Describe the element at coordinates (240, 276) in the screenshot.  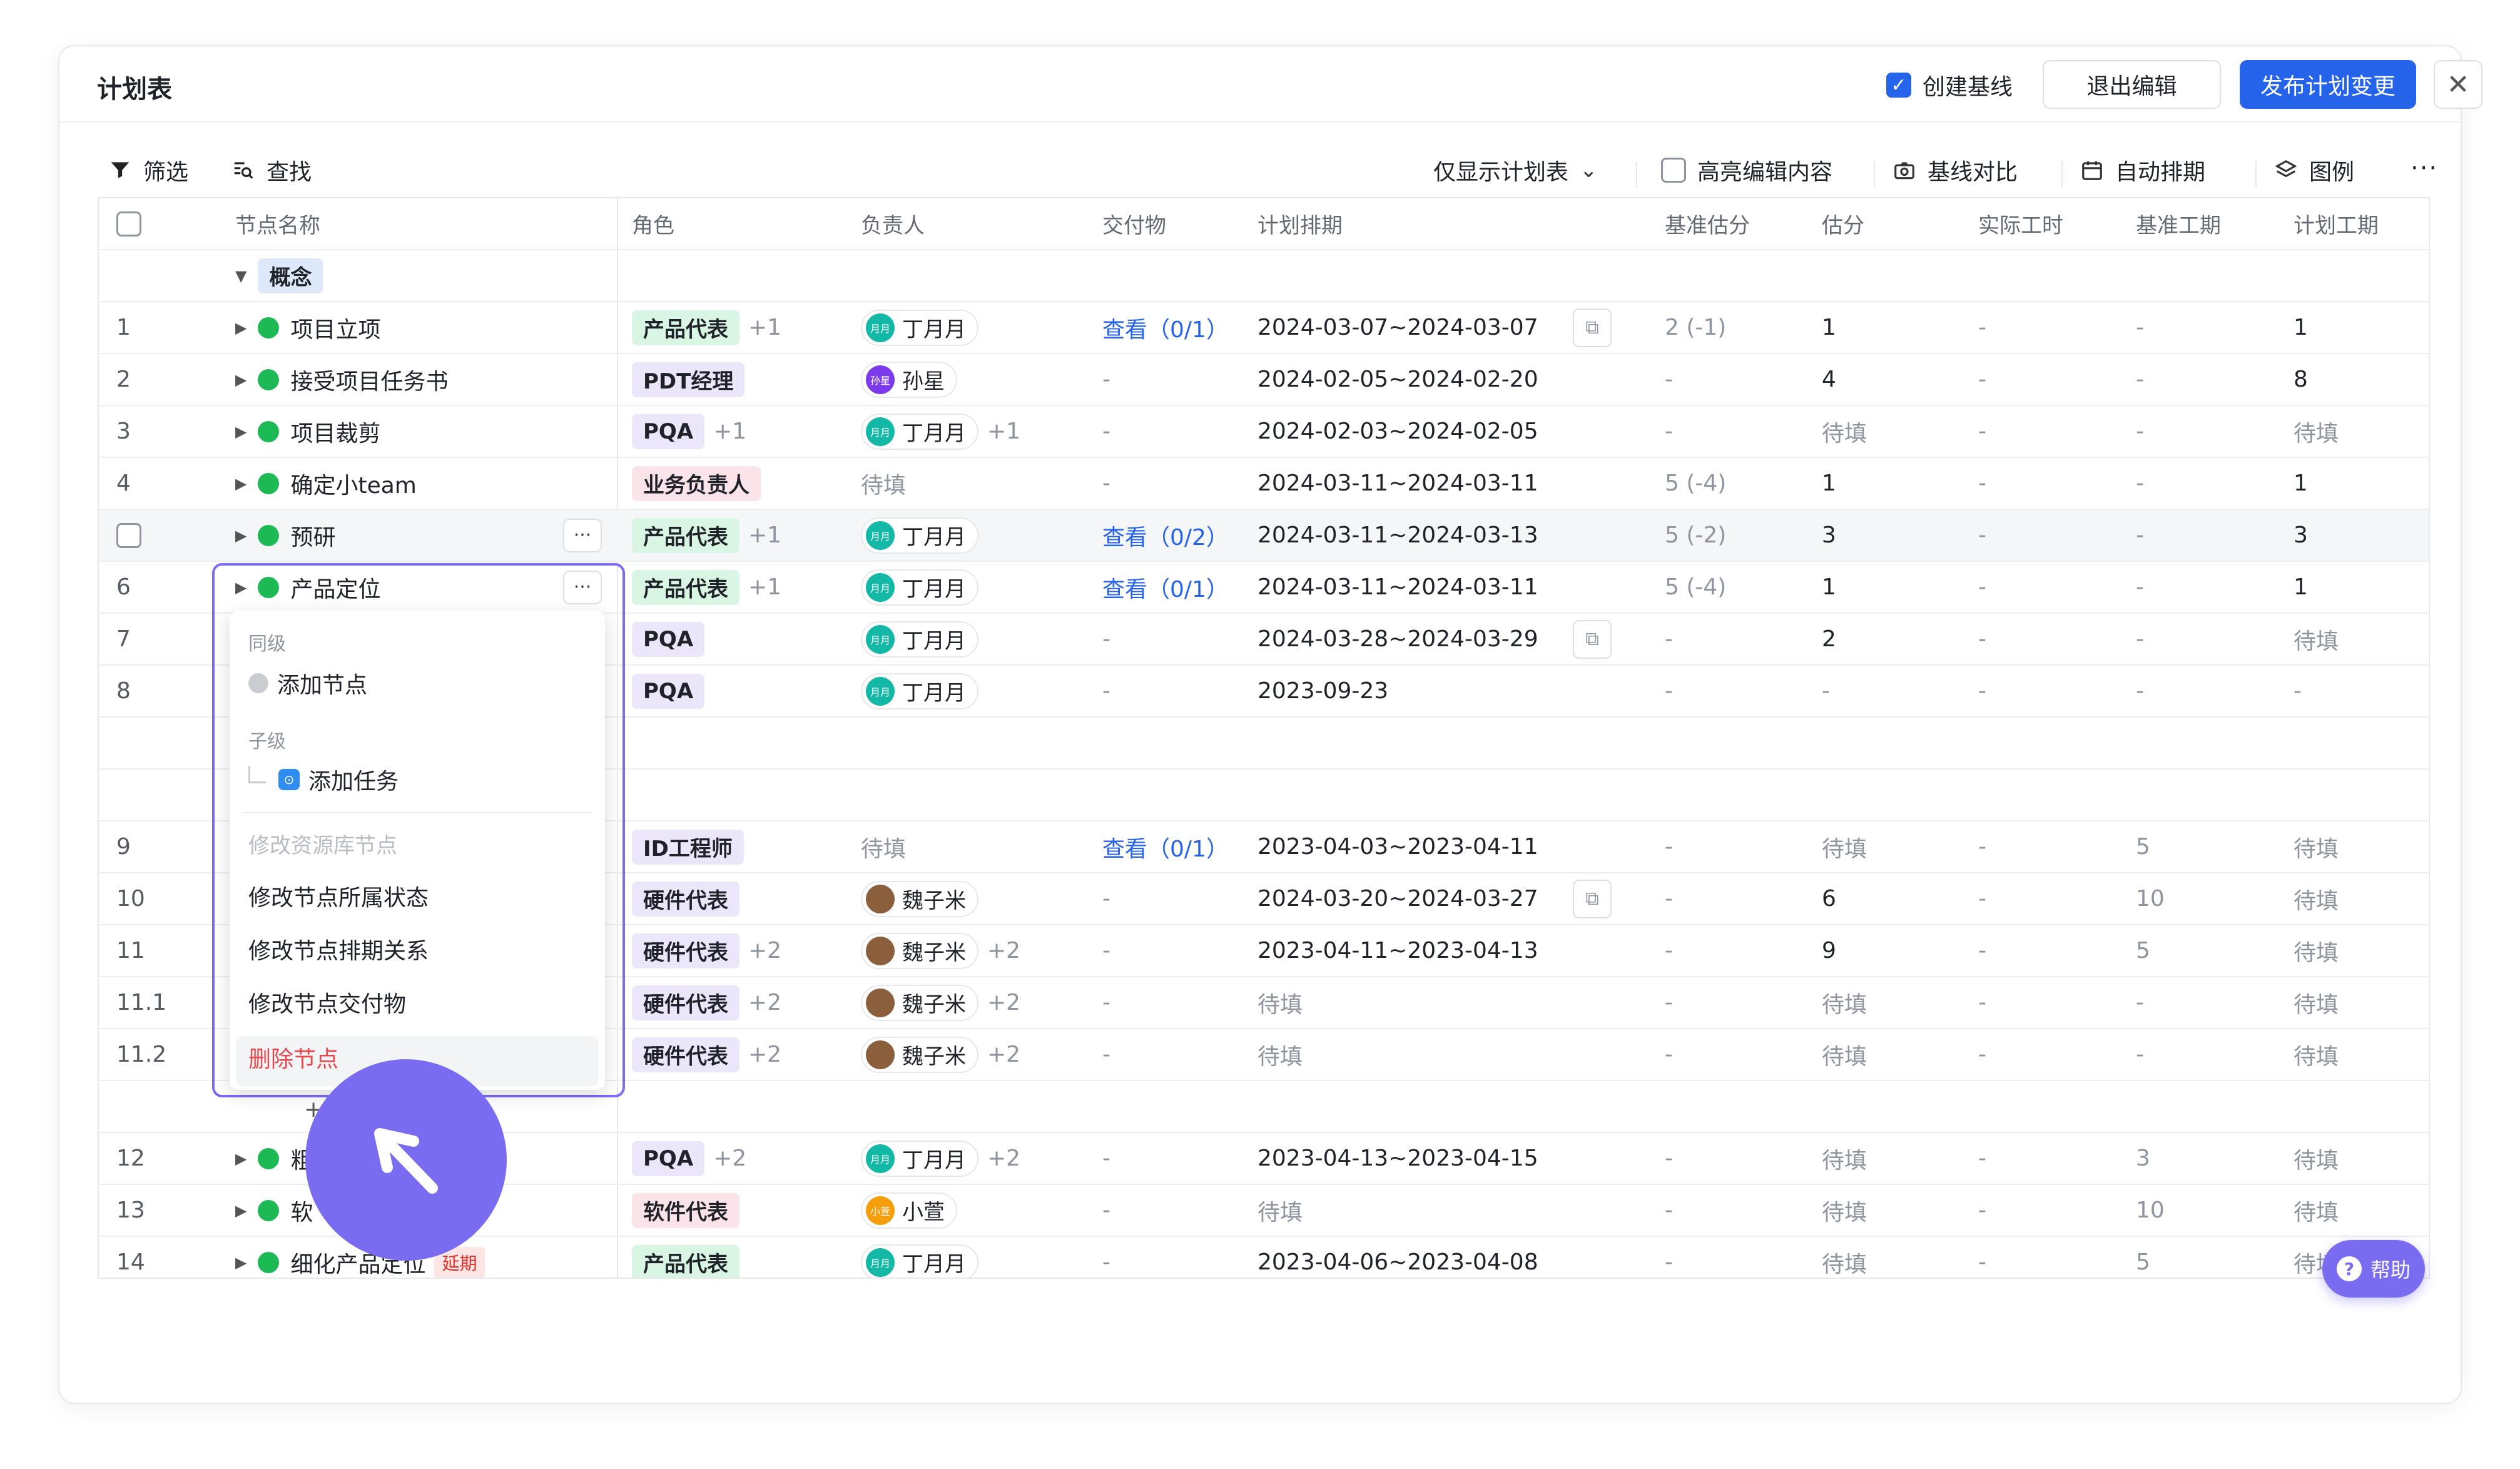
I see `caret-down-icon: ▼` at that location.